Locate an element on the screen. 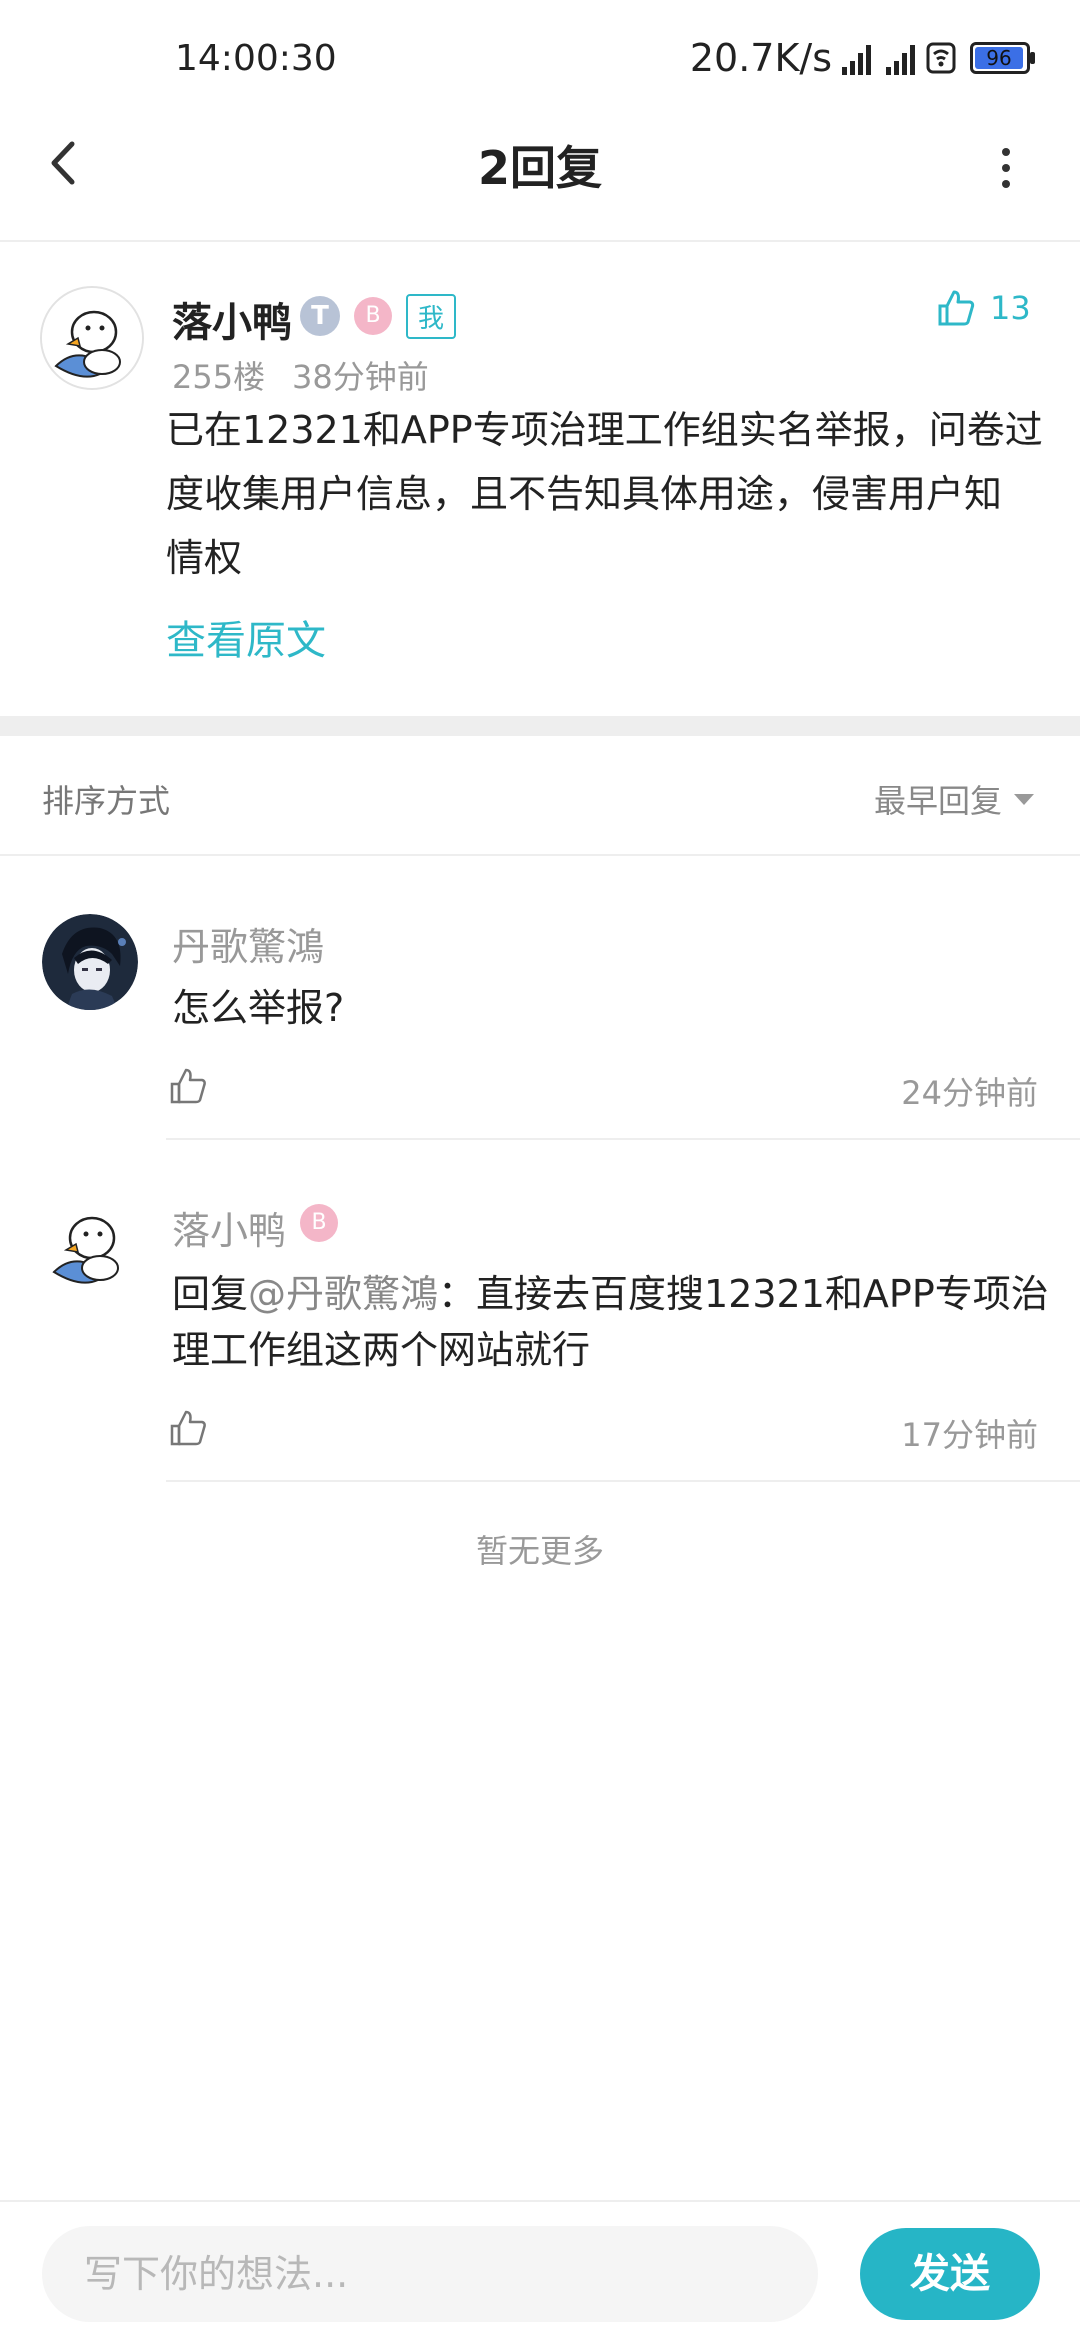 Image resolution: width=1080 pixels, height=2340 pixels. me-badge: 我 is located at coordinates (431, 316).